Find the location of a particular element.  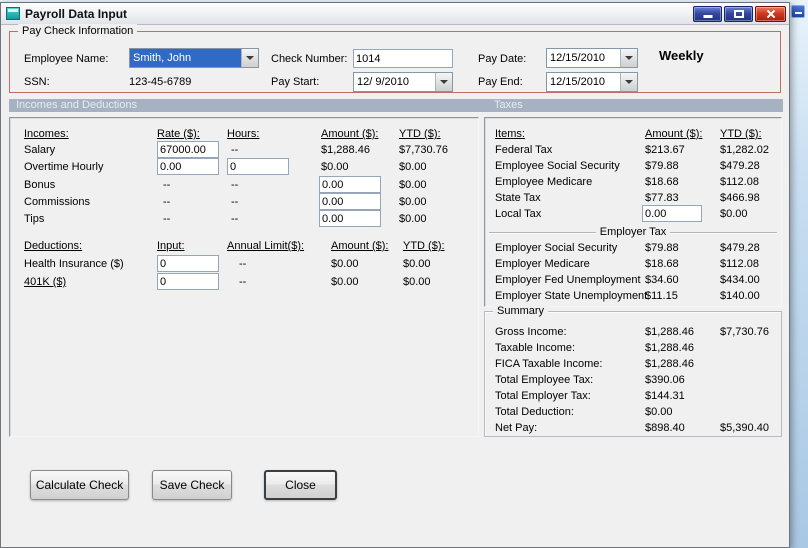

pay-start-label: Pay Start: is located at coordinates (295, 82).